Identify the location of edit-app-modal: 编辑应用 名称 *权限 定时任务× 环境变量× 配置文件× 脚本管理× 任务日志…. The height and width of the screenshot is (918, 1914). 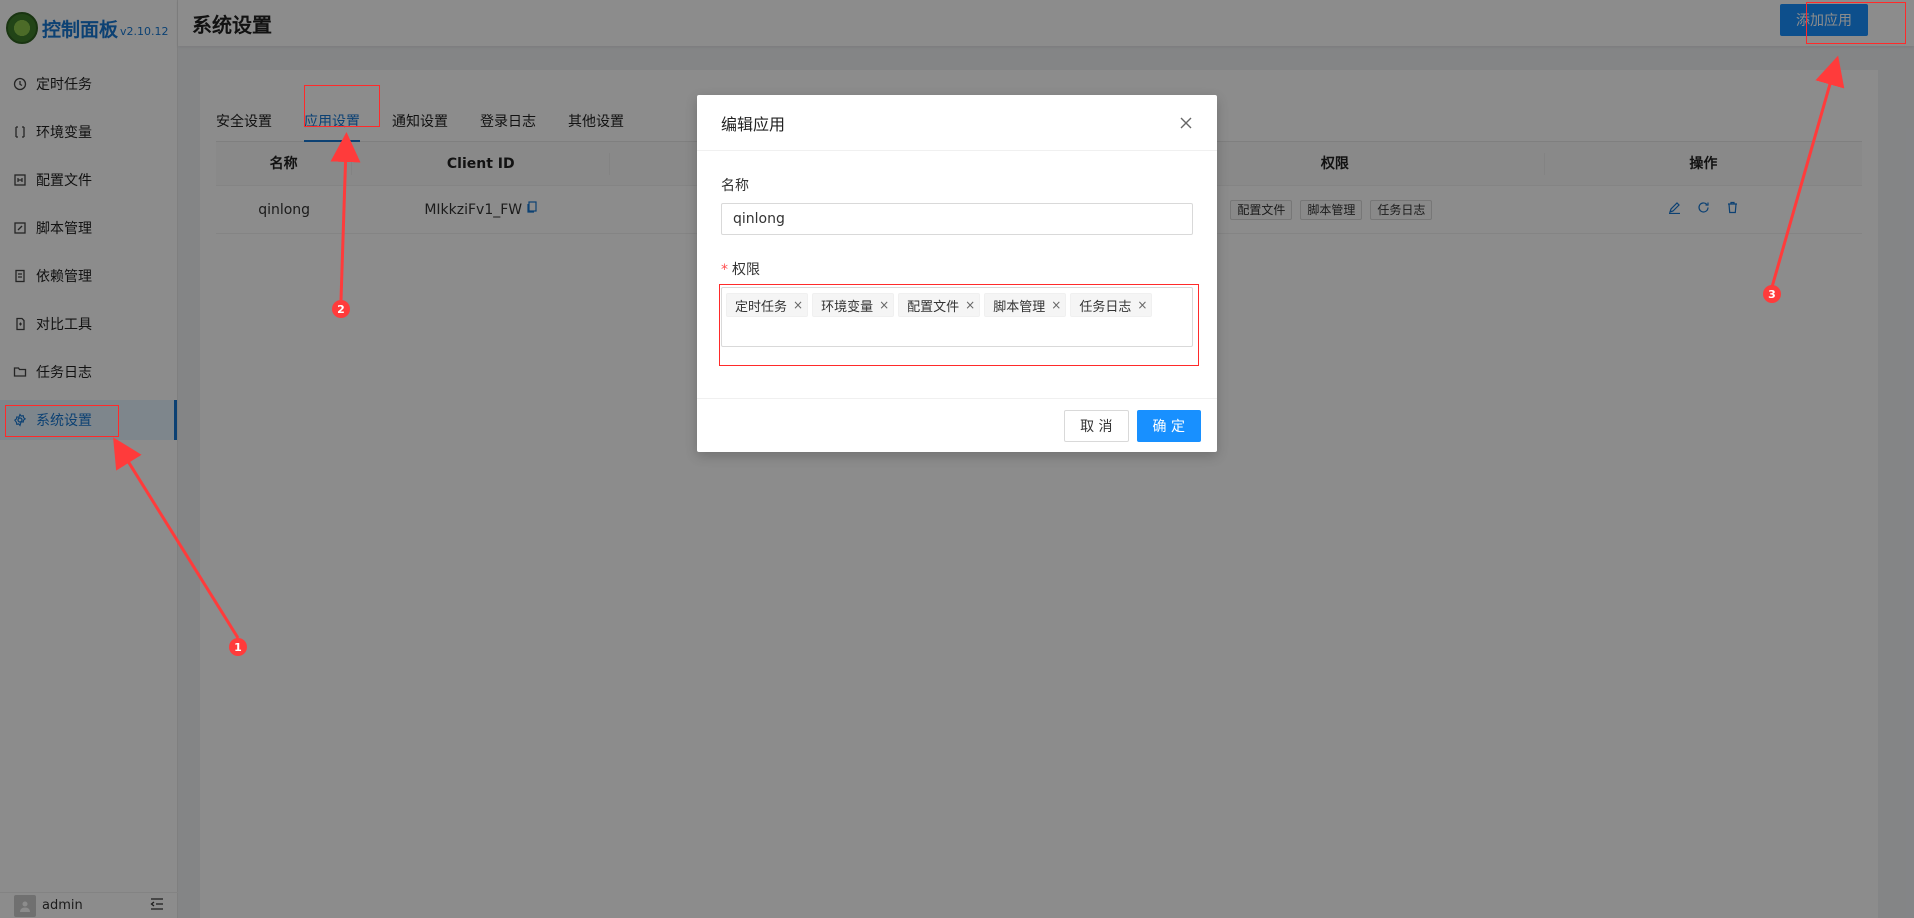
(957, 273).